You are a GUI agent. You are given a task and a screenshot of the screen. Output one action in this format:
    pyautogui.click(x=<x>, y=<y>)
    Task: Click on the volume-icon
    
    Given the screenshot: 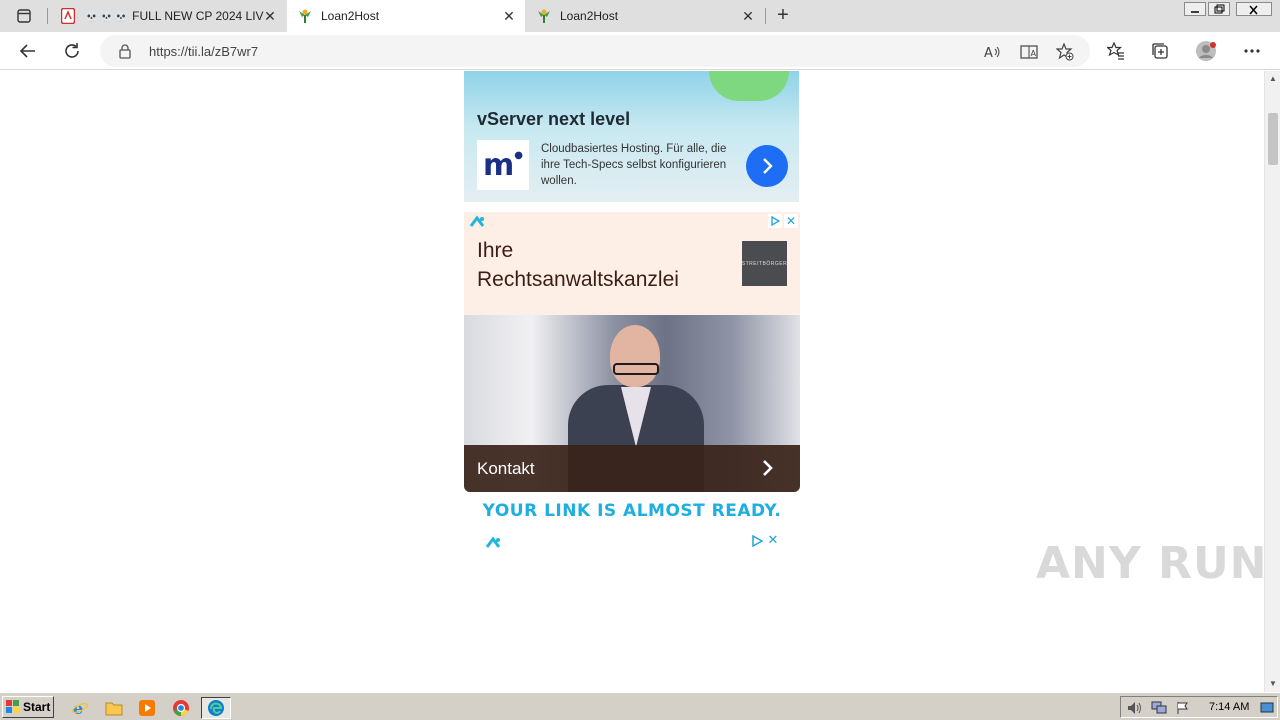 What is the action you would take?
    pyautogui.click(x=1135, y=708)
    